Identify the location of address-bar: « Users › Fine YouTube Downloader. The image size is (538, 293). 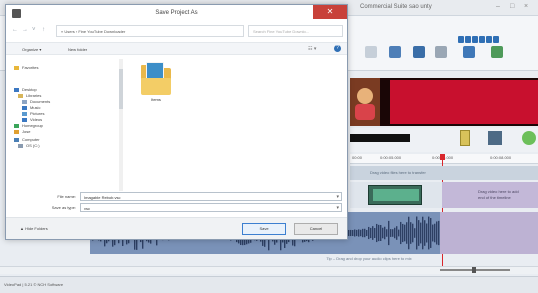
(150, 31).